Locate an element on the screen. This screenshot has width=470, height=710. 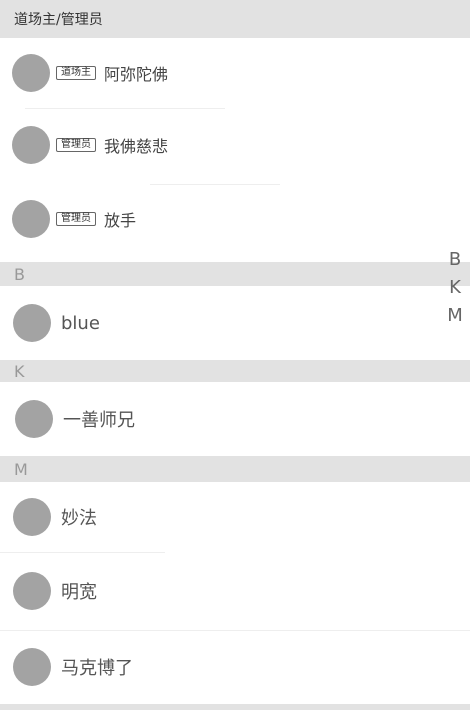
index-letter-m: M is located at coordinates (455, 316).